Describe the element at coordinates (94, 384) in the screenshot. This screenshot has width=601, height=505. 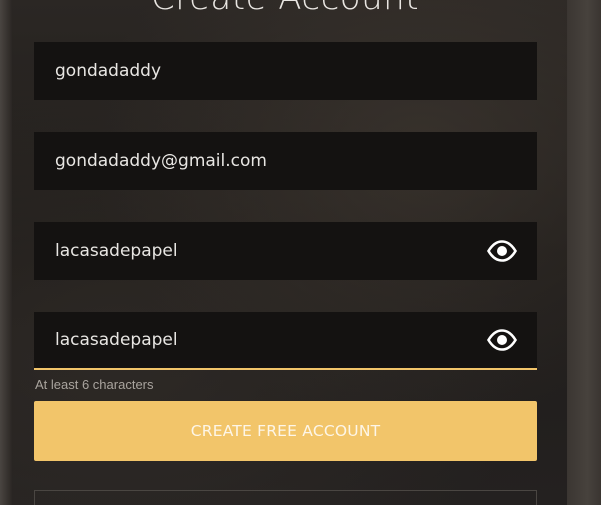
I see `password-hint: At least 6 characters` at that location.